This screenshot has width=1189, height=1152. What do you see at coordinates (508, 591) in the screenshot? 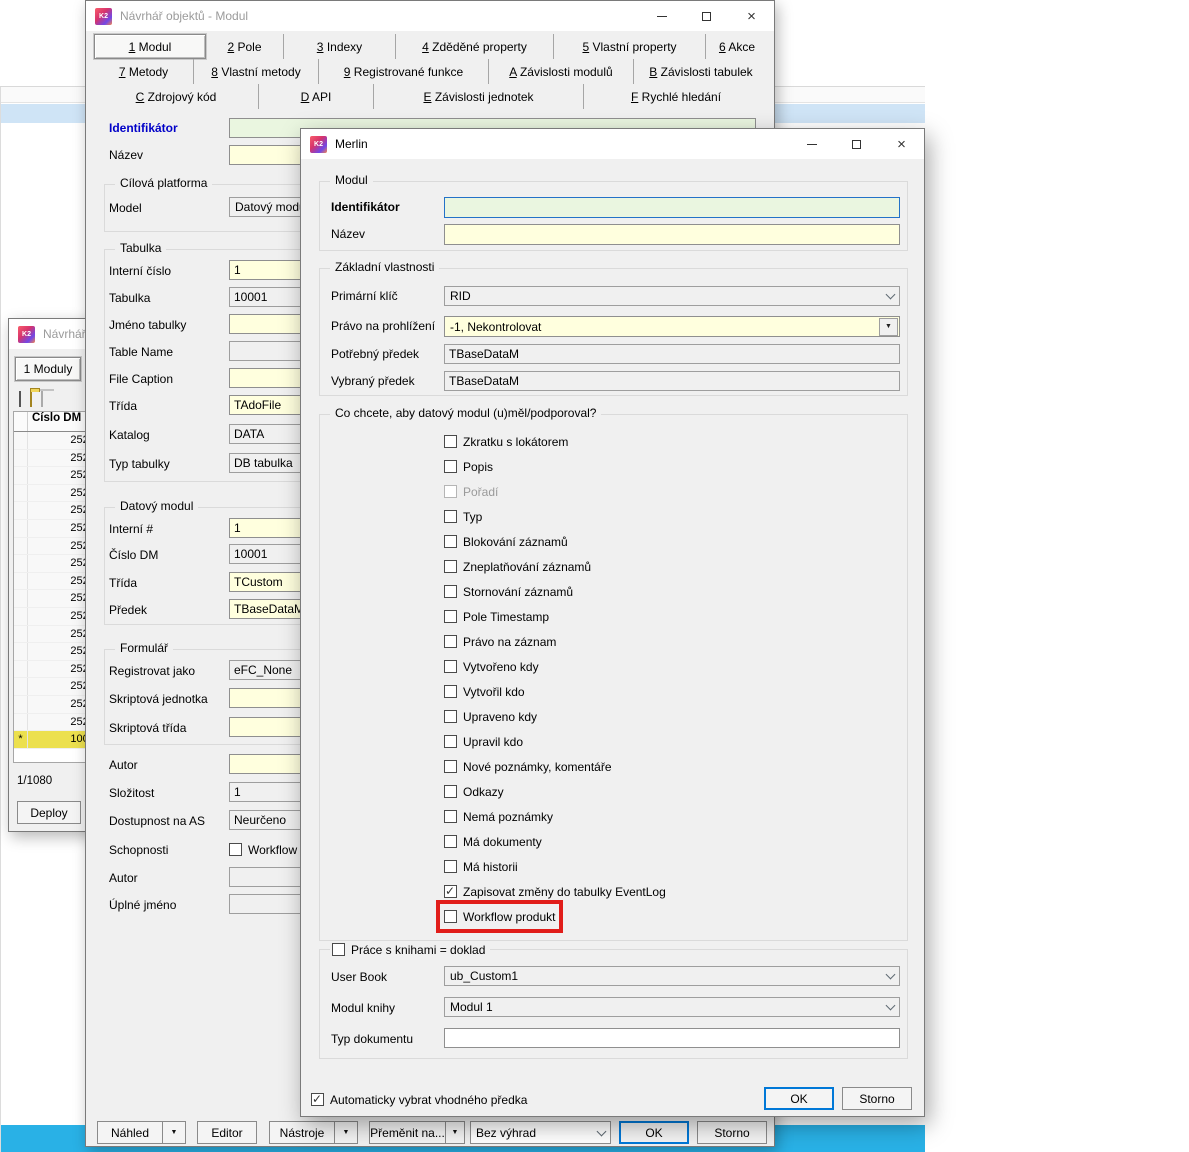
I see `checkbox-stornovani-zaznamu: Stornování záznamů` at bounding box center [508, 591].